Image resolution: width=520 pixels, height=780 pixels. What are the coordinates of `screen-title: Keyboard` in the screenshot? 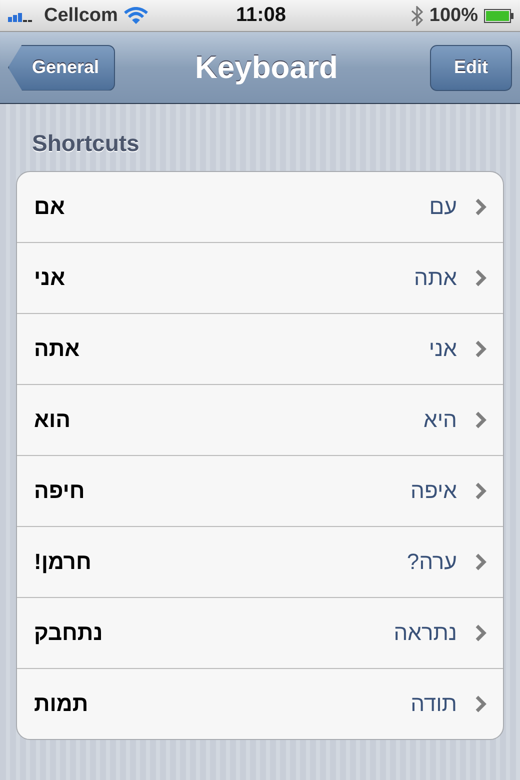 It's located at (266, 68).